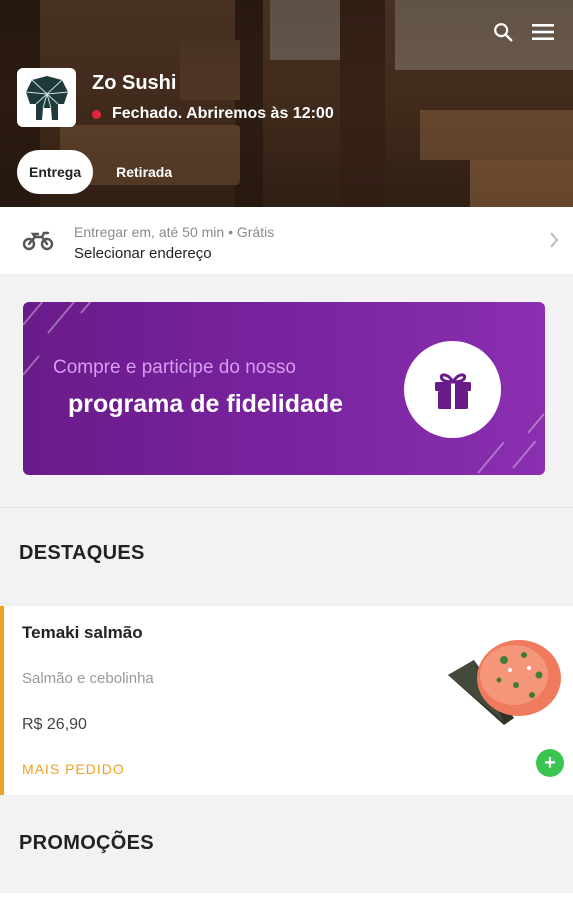 Image resolution: width=573 pixels, height=900 pixels. I want to click on elephant-logo-icon, so click(46, 97).